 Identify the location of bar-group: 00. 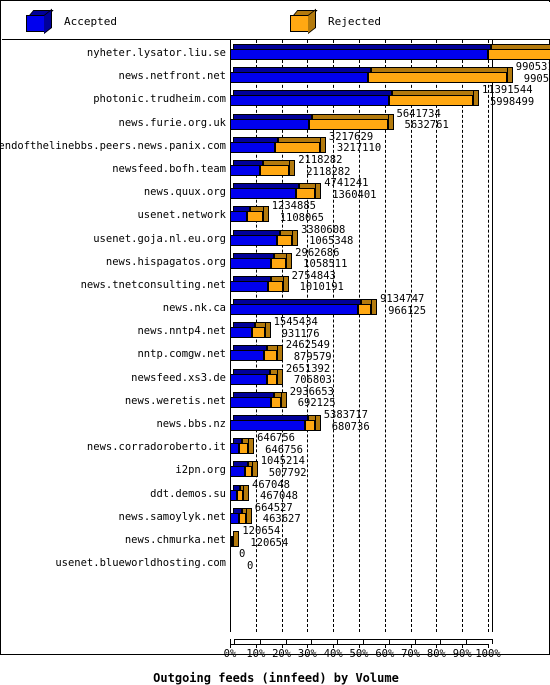
(360, 561).